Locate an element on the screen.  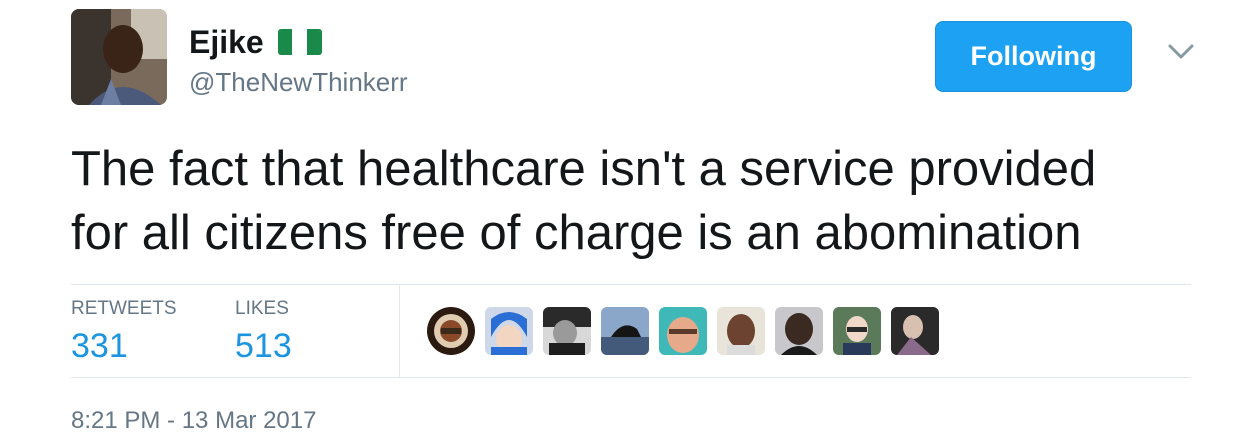
nigeria-flag-icon is located at coordinates (299, 42).